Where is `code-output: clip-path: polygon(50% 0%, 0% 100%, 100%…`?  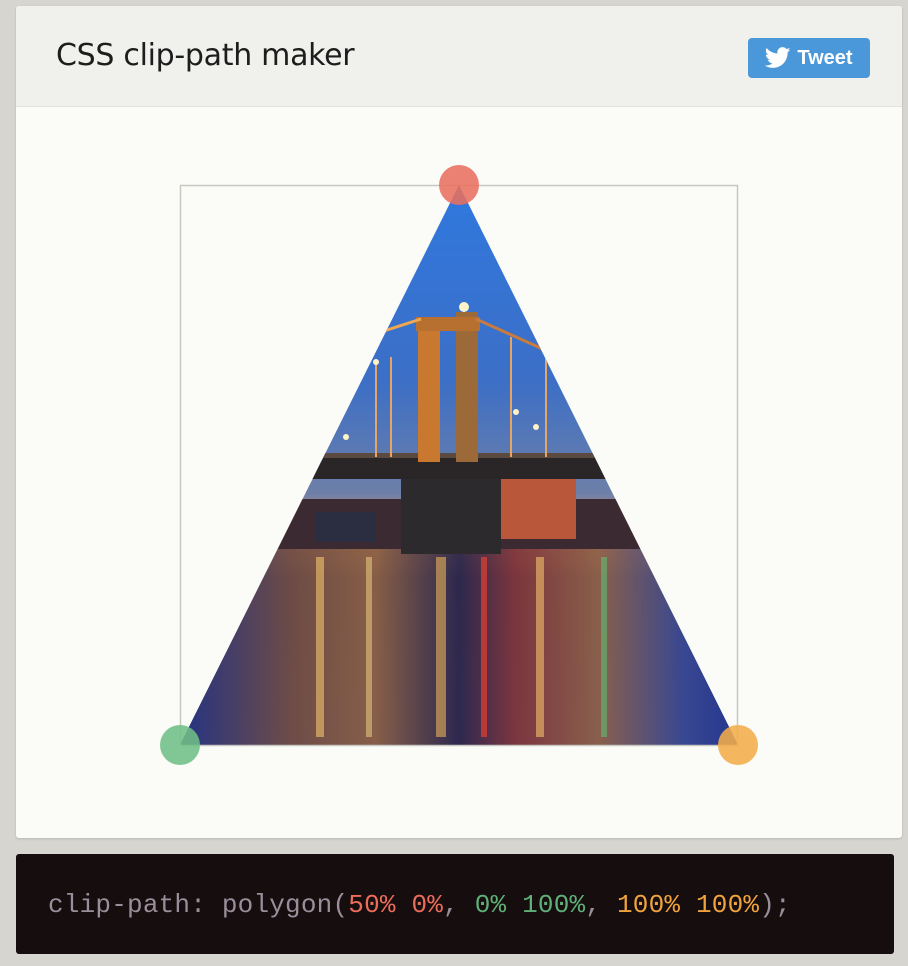 code-output: clip-path: polygon(50% 0%, 0% 100%, 100%… is located at coordinates (455, 904).